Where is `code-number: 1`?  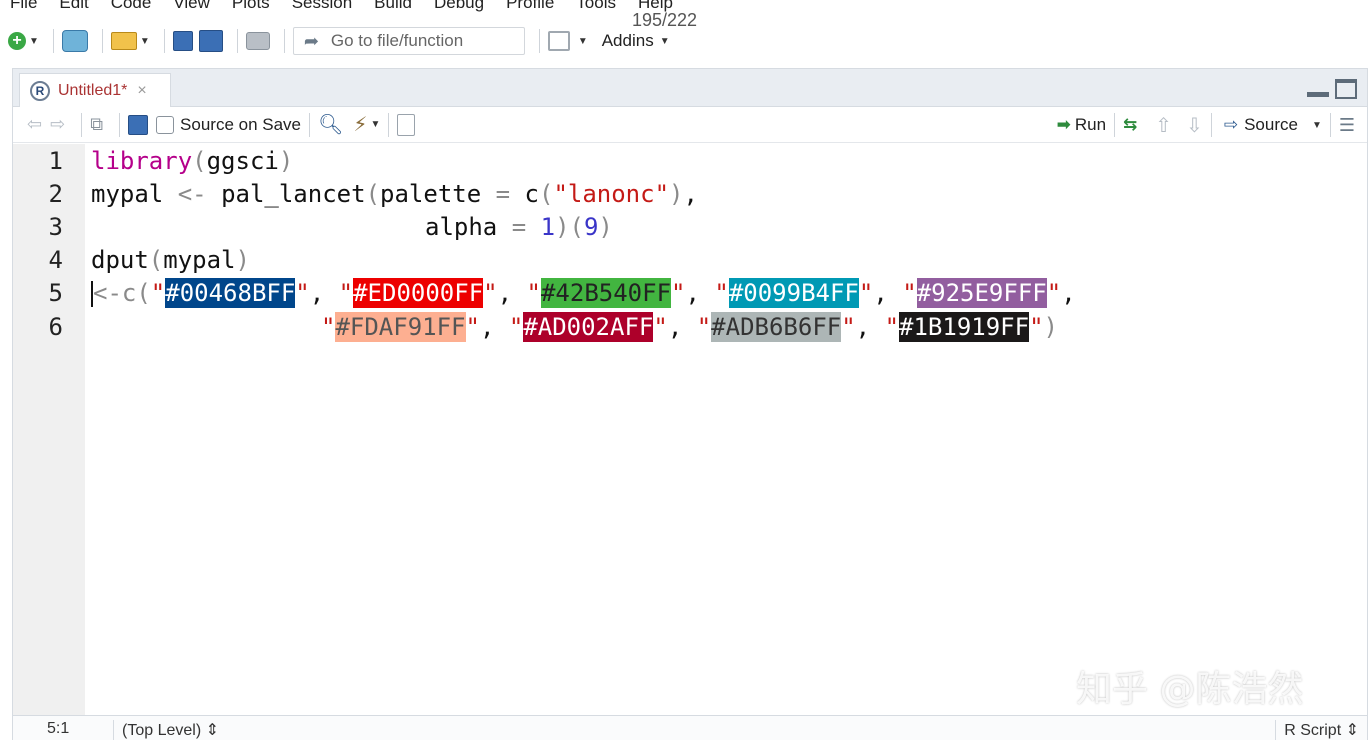 code-number: 1 is located at coordinates (548, 227).